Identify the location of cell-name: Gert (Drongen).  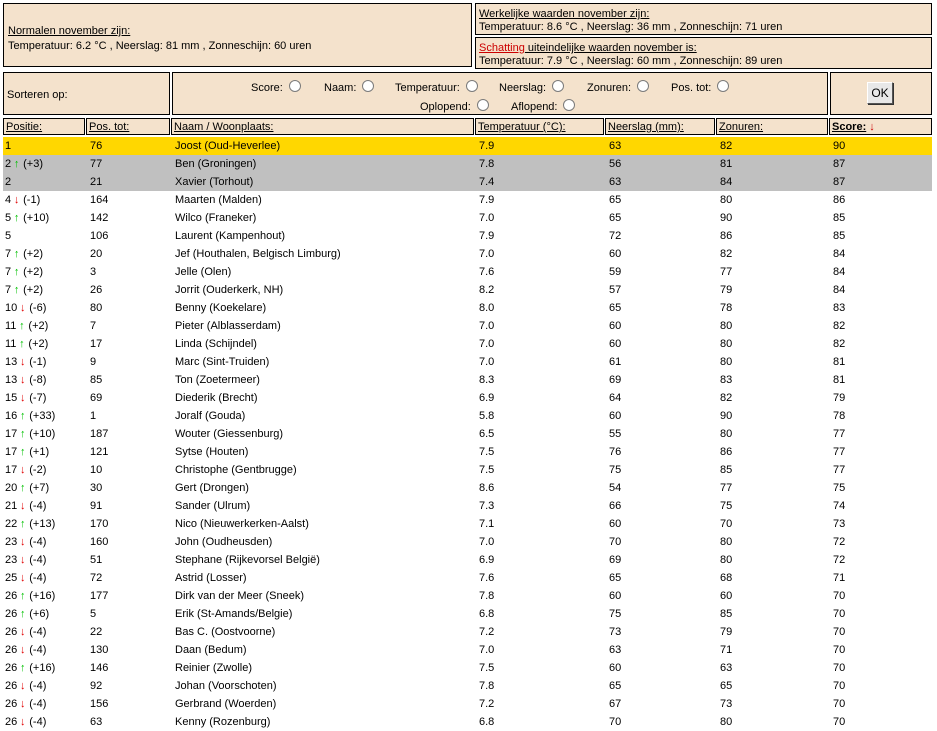
(212, 488).